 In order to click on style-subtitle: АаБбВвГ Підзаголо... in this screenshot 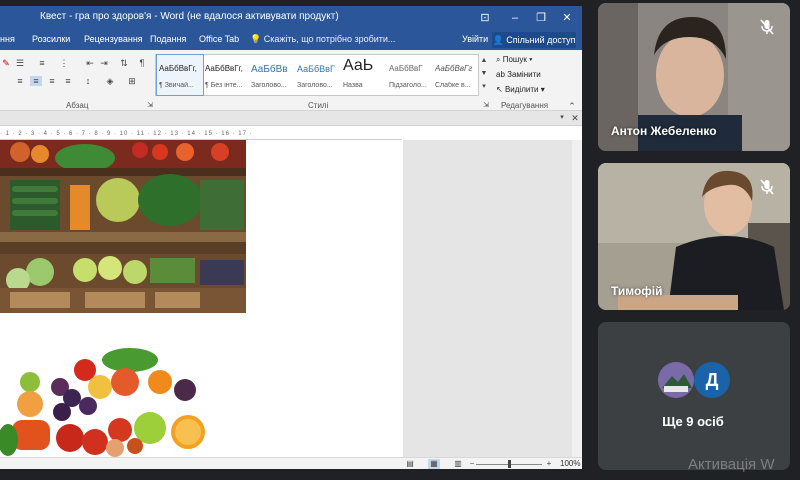, I will do `click(410, 75)`.